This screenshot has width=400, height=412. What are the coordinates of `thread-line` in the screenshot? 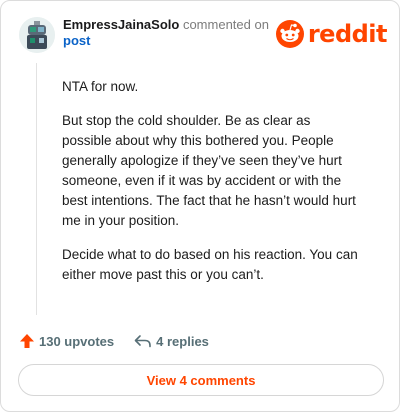 It's located at (36, 189).